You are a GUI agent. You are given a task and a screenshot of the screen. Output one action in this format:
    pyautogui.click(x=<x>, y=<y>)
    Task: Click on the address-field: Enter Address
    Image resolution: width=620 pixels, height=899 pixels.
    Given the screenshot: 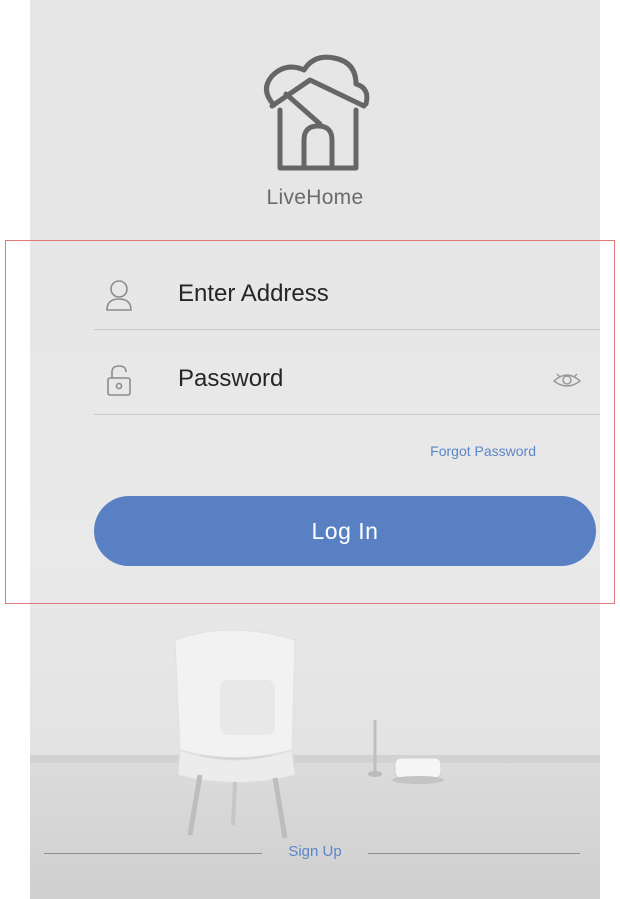 What is the action you would take?
    pyautogui.click(x=347, y=300)
    